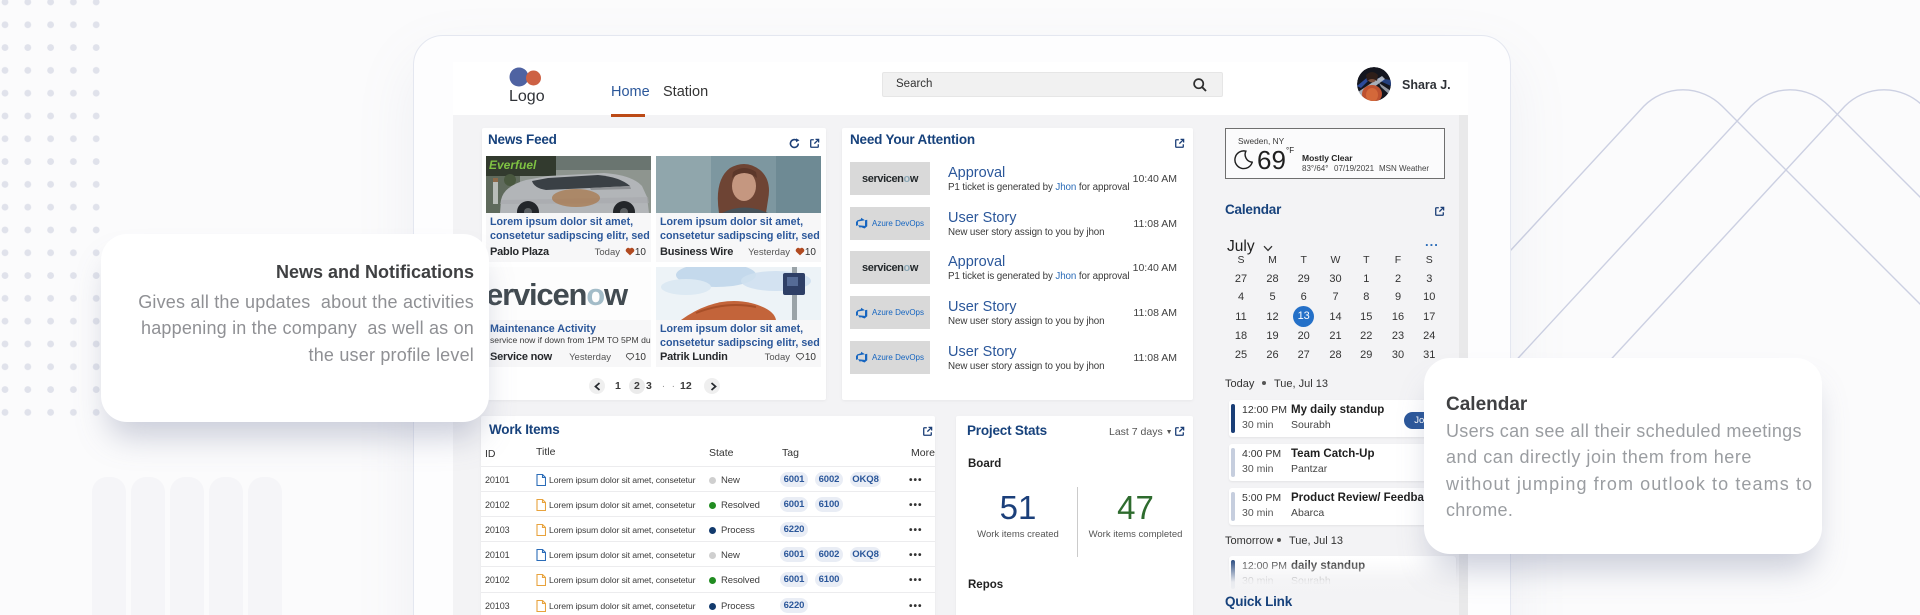 This screenshot has height=615, width=1920. Describe the element at coordinates (513, 165) in the screenshot. I see `svg-text: Everfuel` at that location.